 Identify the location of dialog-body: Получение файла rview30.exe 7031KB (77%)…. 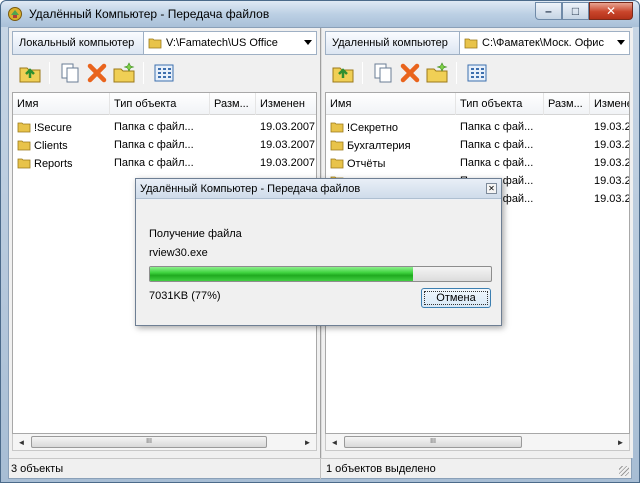
(318, 262).